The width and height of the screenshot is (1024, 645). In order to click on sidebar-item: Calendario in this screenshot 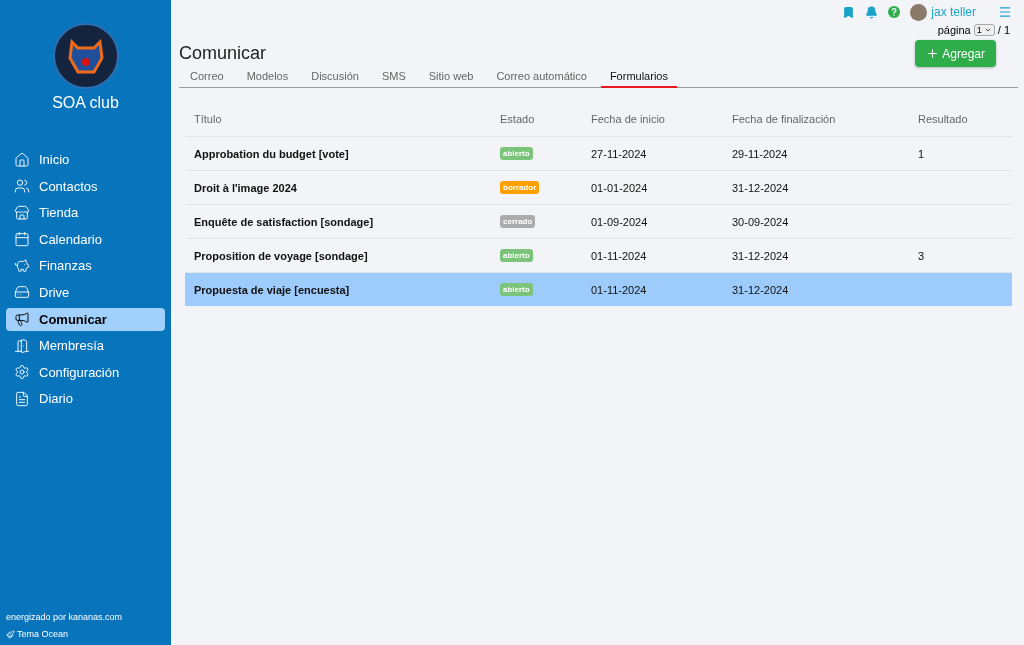, I will do `click(85, 239)`.